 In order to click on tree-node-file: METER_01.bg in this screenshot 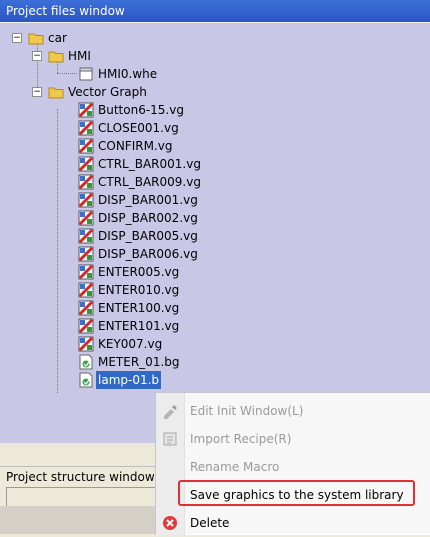, I will do `click(120, 362)`.